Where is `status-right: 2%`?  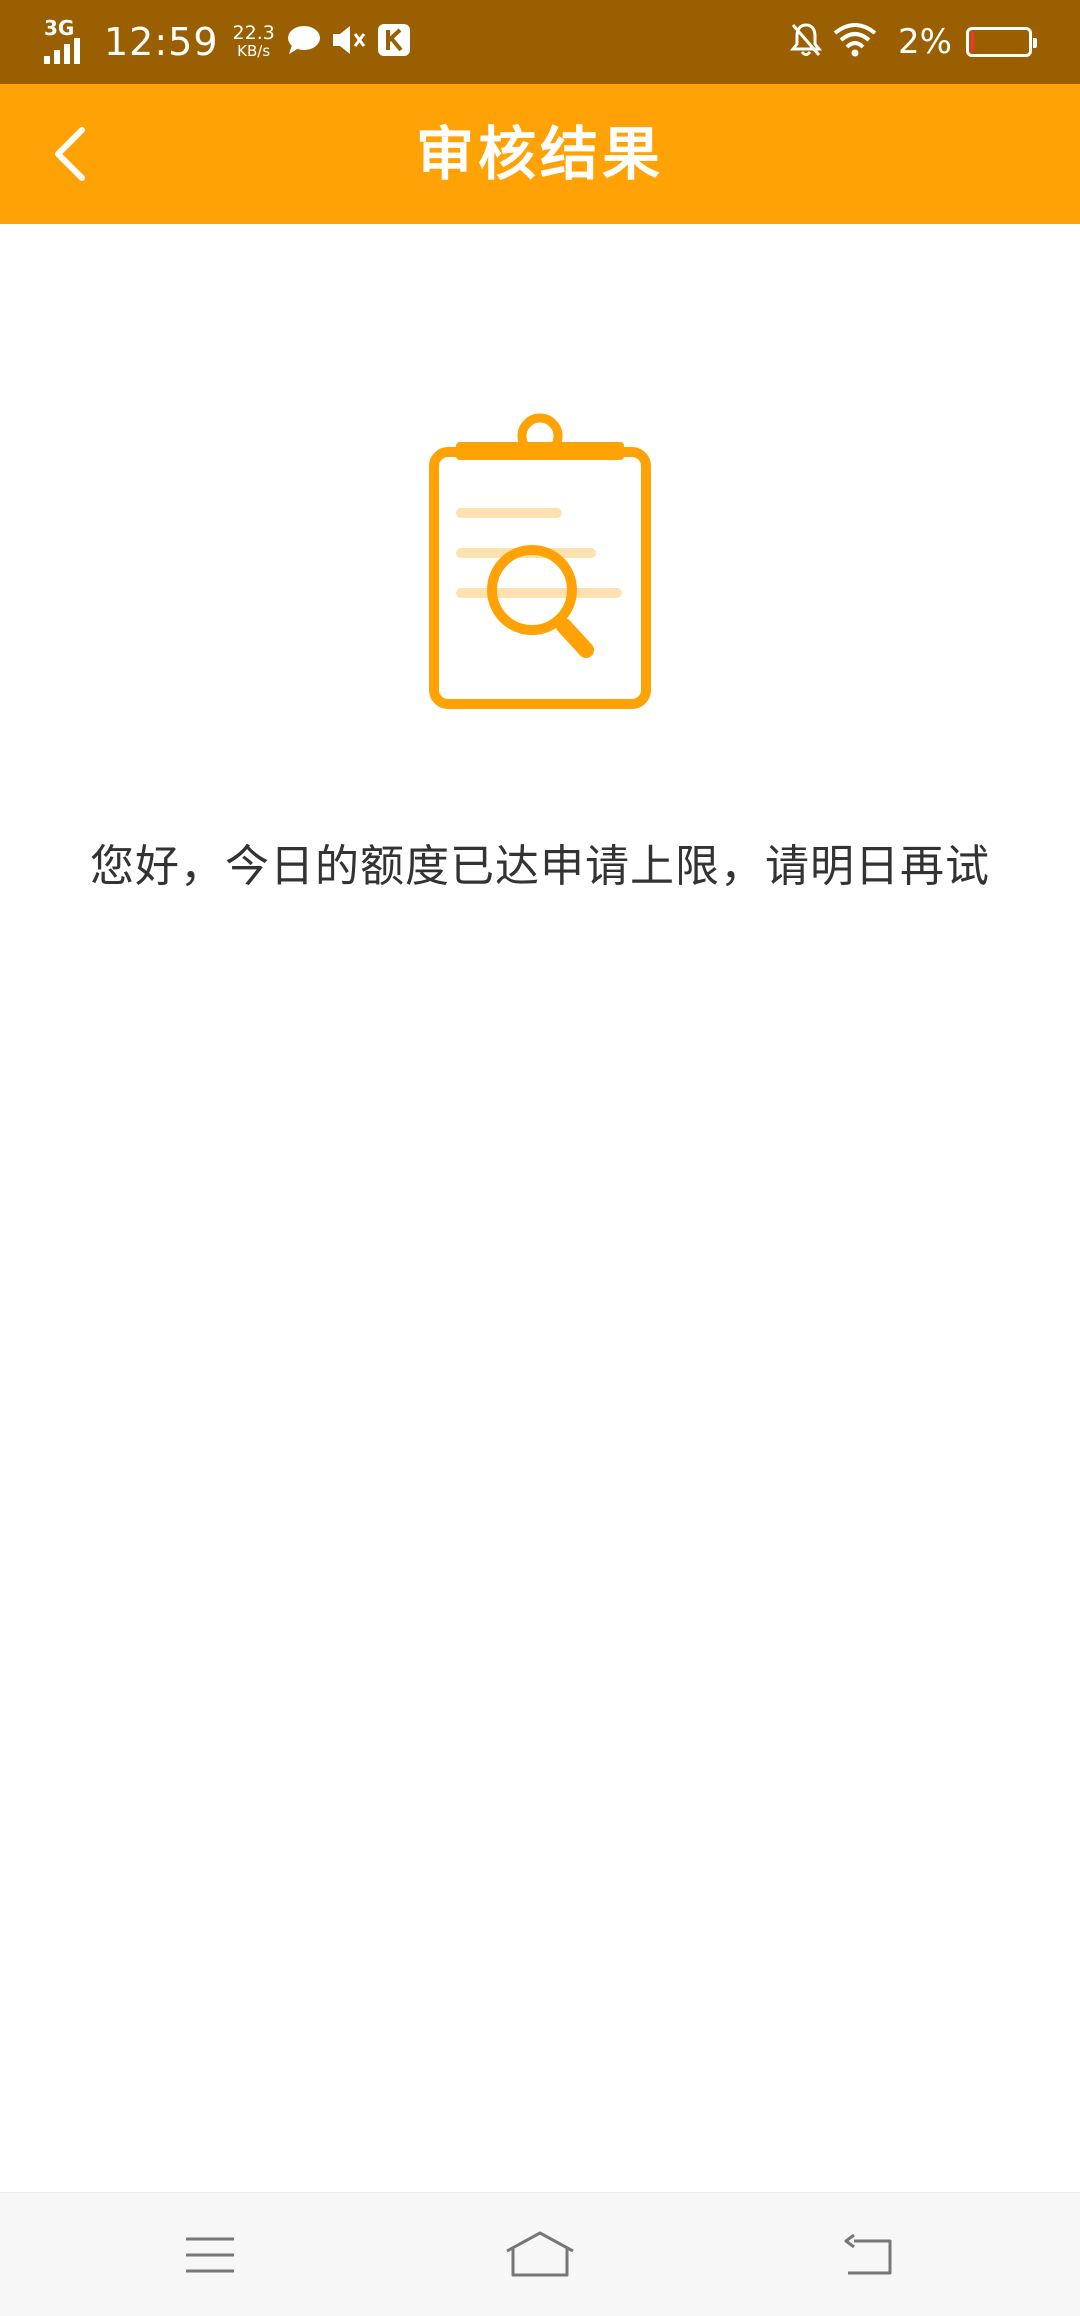 status-right: 2% is located at coordinates (913, 42).